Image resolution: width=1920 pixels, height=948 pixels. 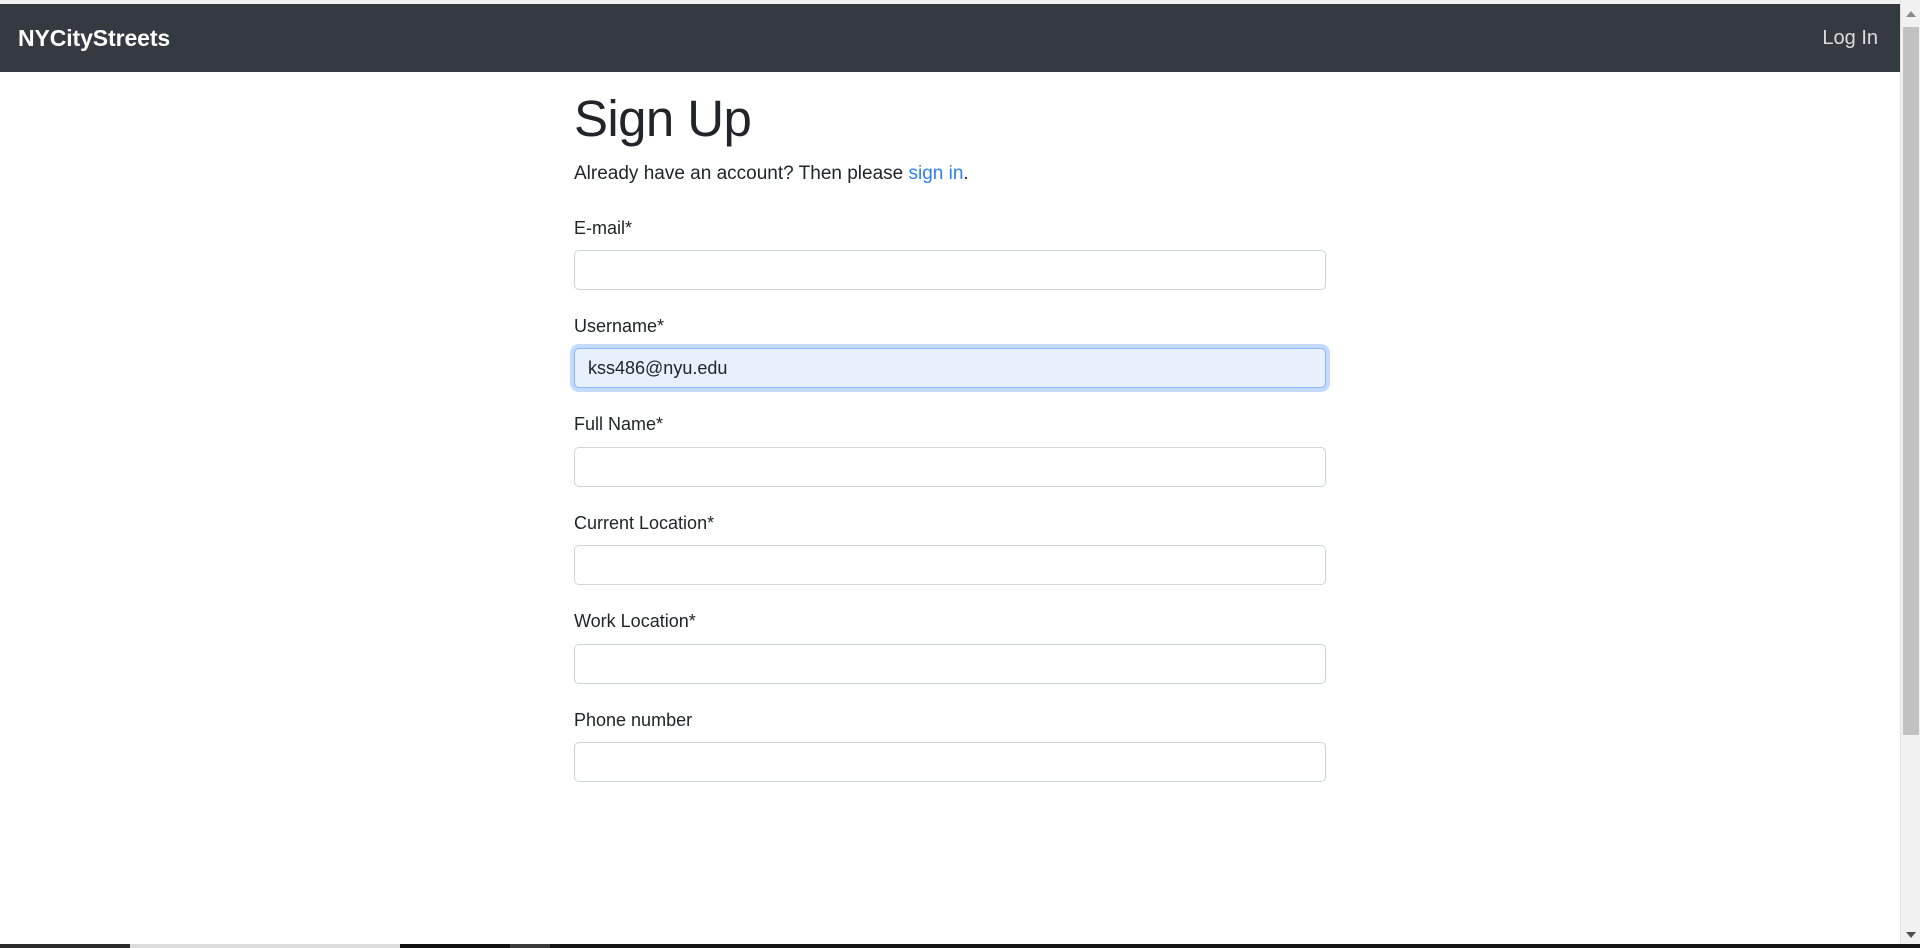 What do you see at coordinates (619, 424) in the screenshot?
I see `full-name-label: Full Name*` at bounding box center [619, 424].